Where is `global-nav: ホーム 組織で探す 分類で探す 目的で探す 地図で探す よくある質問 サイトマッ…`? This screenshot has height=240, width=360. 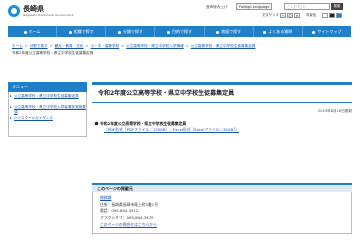 global-nav: ホーム 組織で探す 分類で探す 目的で探す 地図で探す よくある質問 サイトマッ… is located at coordinates (179, 31).